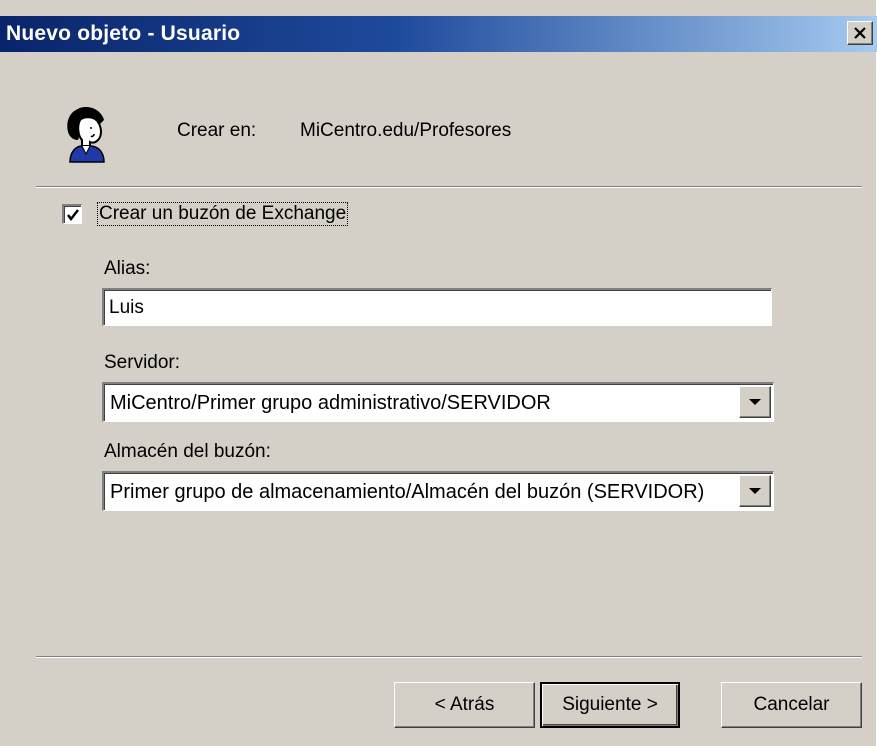 Image resolution: width=877 pixels, height=746 pixels. I want to click on cancel-button: Cancelar, so click(791, 705).